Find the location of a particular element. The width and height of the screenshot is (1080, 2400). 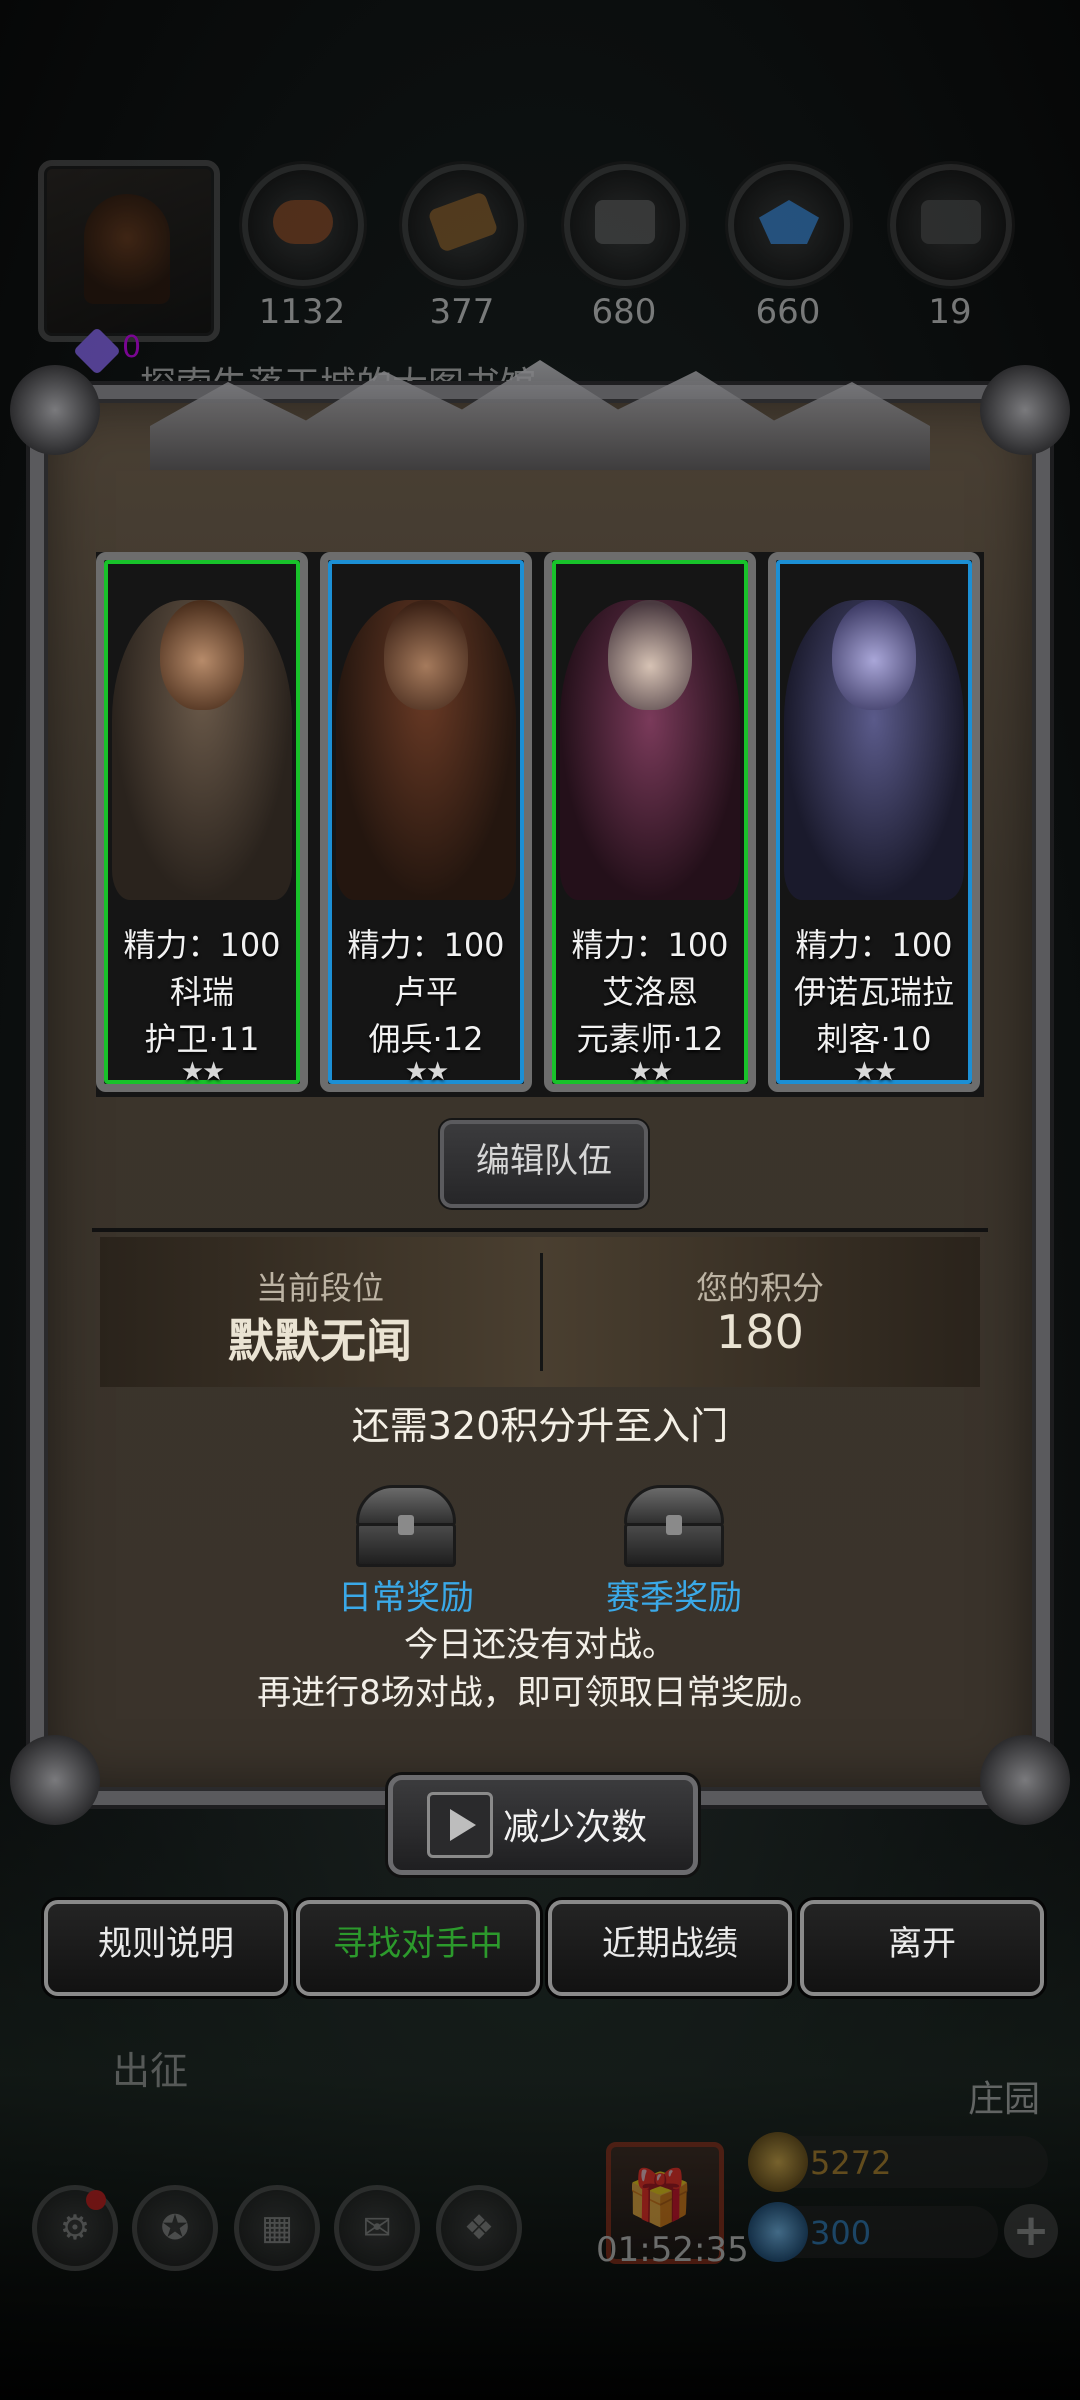

mail-icon: ✉ is located at coordinates (377, 2228).